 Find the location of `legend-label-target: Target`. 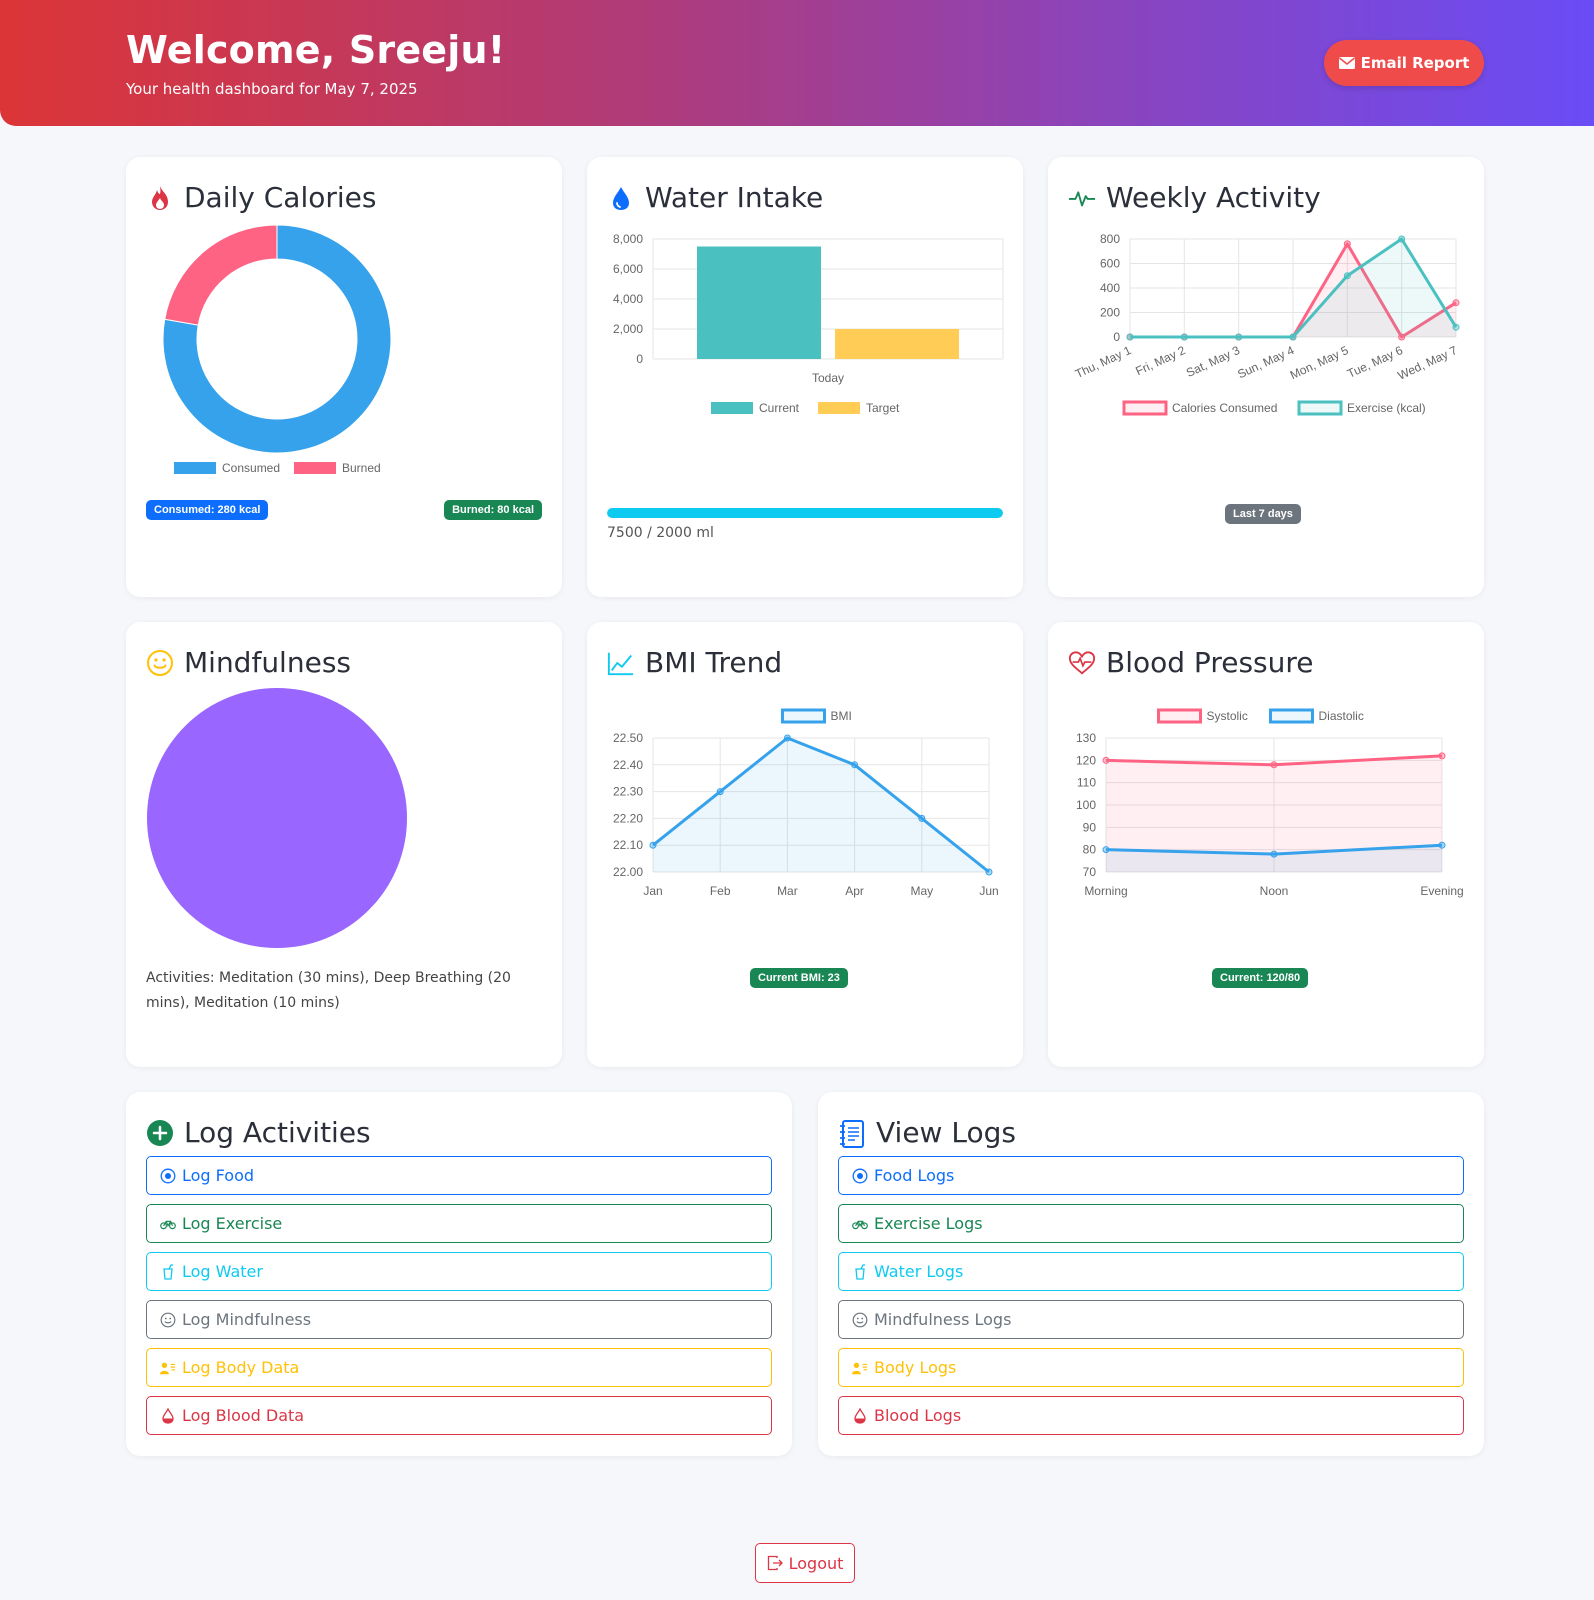

legend-label-target: Target is located at coordinates (883, 408).